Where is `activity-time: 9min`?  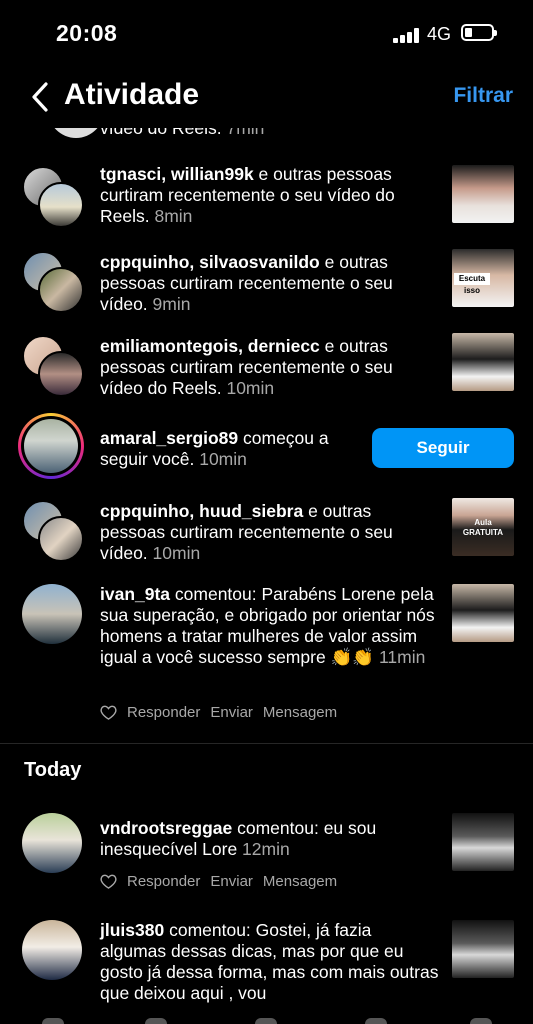 activity-time: 9min is located at coordinates (169, 304).